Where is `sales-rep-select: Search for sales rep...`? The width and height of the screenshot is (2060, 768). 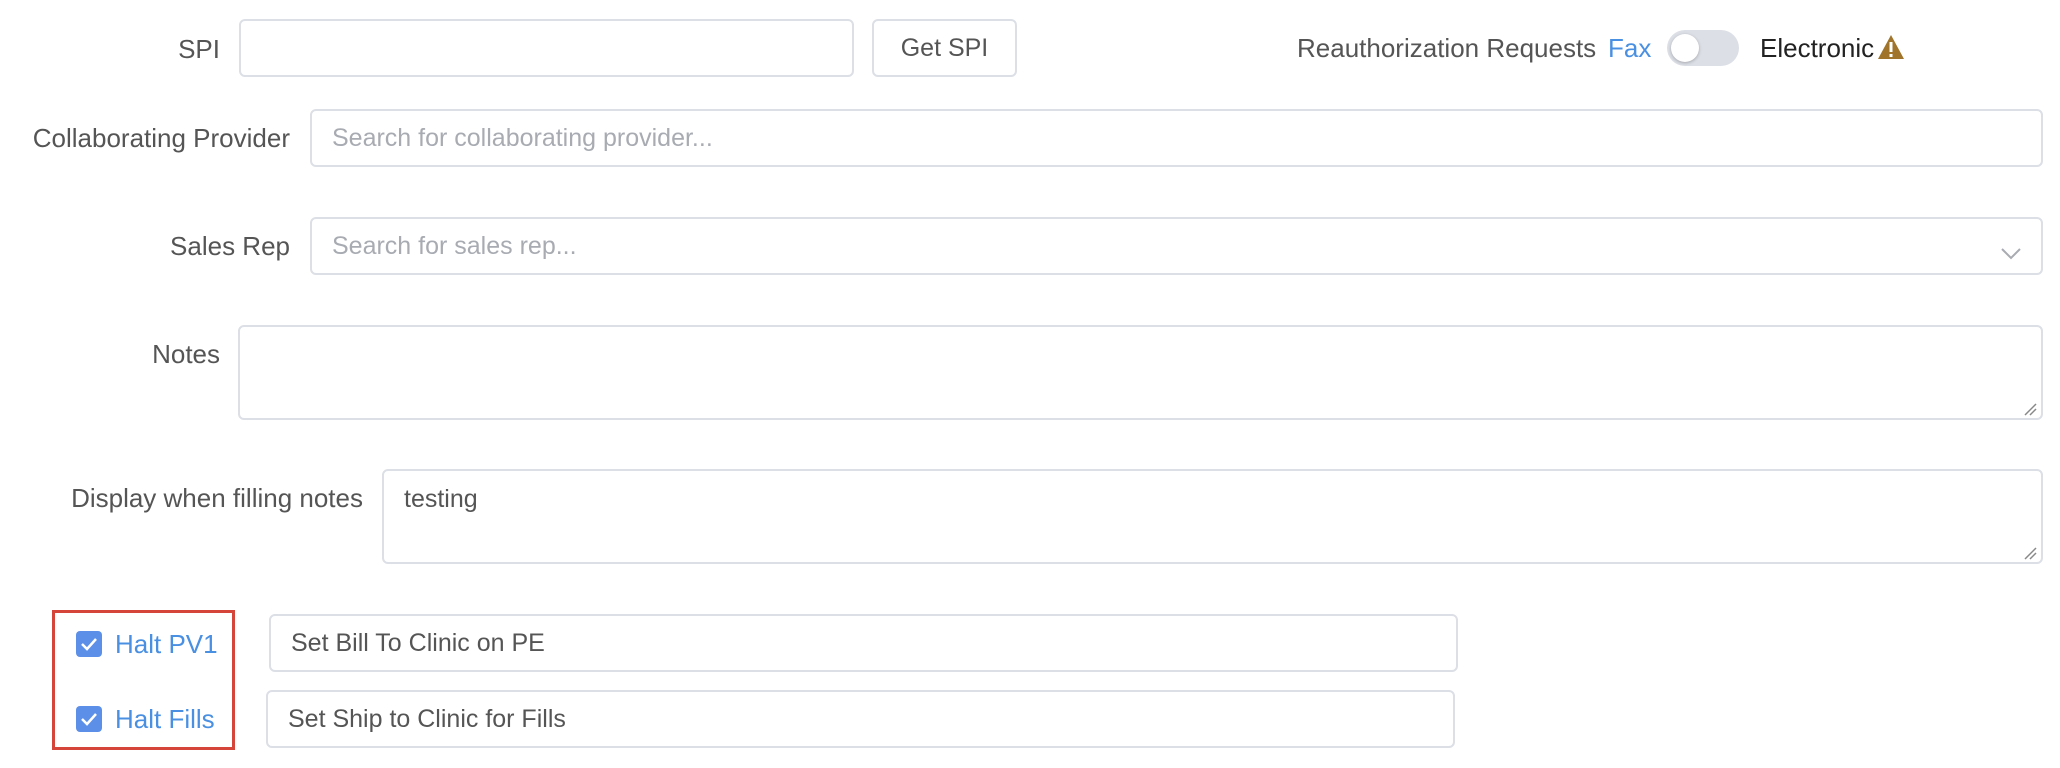
sales-rep-select: Search for sales rep... is located at coordinates (1176, 246).